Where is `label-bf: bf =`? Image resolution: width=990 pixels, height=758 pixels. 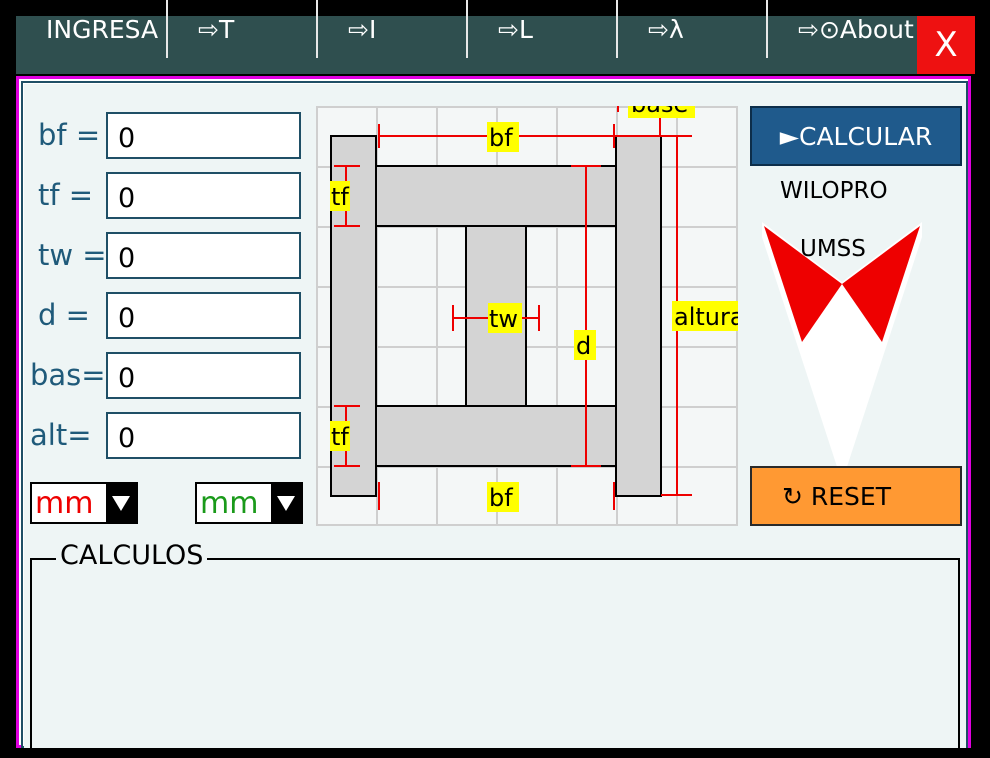
label-bf: bf = is located at coordinates (69, 135).